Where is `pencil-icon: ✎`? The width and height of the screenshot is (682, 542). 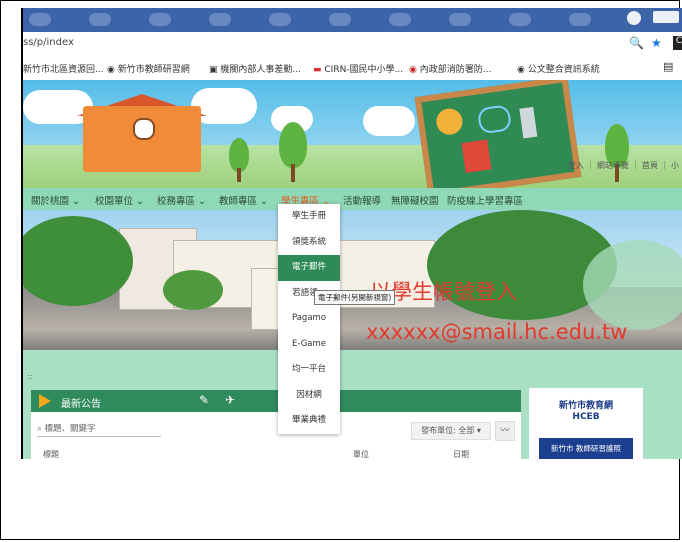
pencil-icon: ✎ is located at coordinates (204, 400).